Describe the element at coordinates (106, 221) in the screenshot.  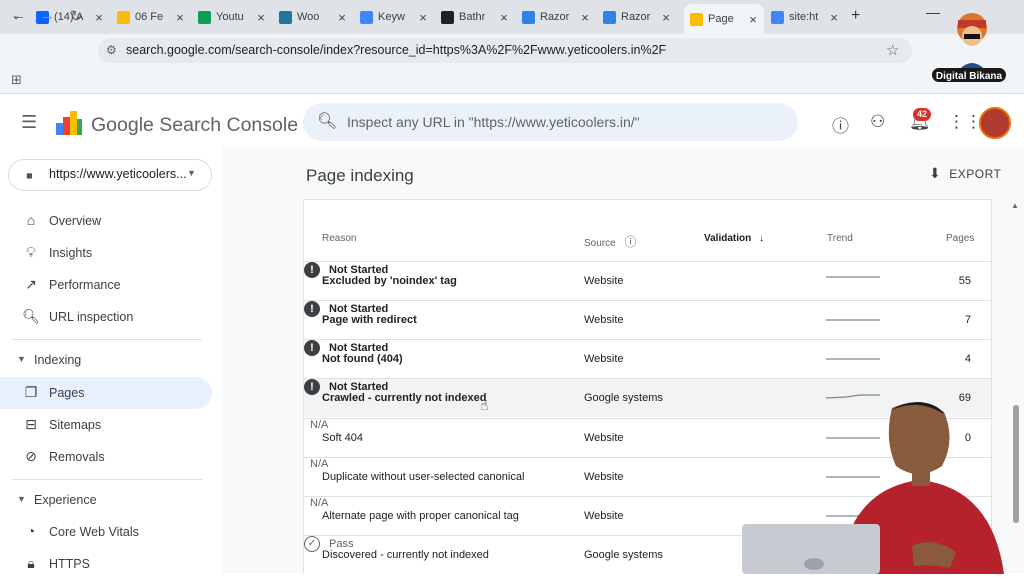
I see `sidebar-item-overview: ⌂ Overview` at that location.